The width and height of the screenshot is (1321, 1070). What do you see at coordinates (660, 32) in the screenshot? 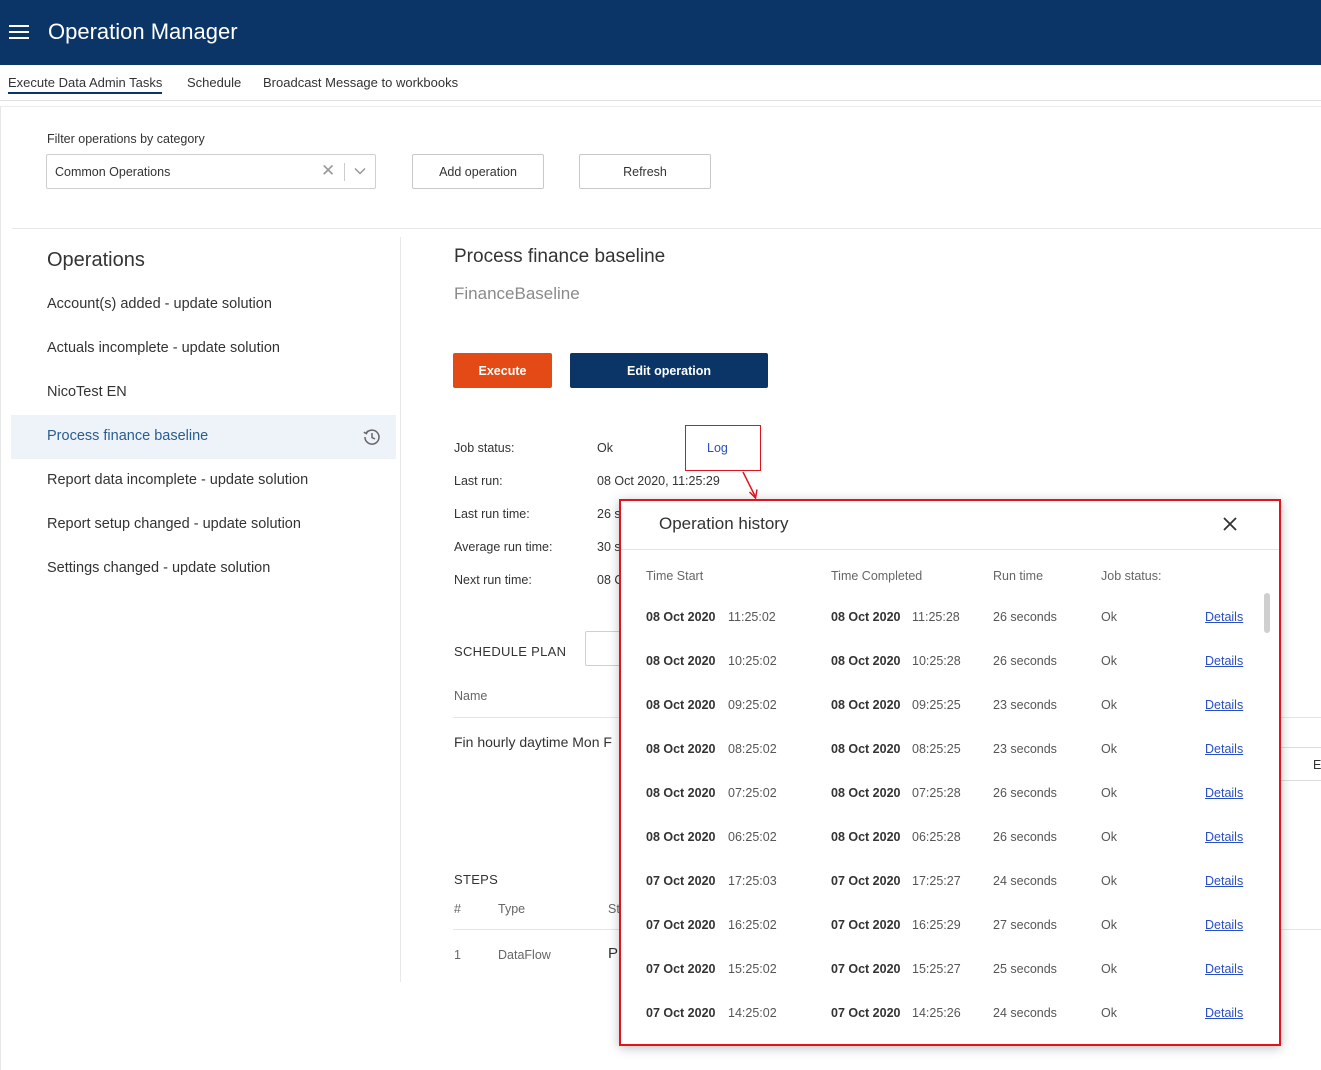
I see `app-header: Operation Manager` at bounding box center [660, 32].